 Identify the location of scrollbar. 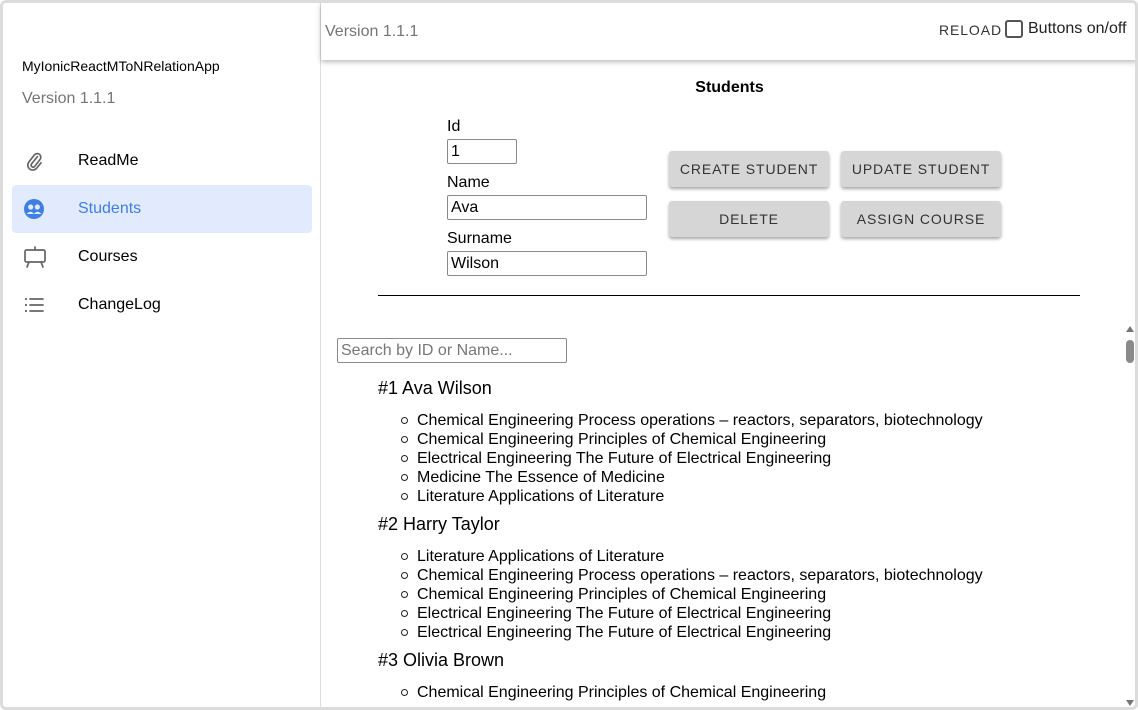
(1129, 515).